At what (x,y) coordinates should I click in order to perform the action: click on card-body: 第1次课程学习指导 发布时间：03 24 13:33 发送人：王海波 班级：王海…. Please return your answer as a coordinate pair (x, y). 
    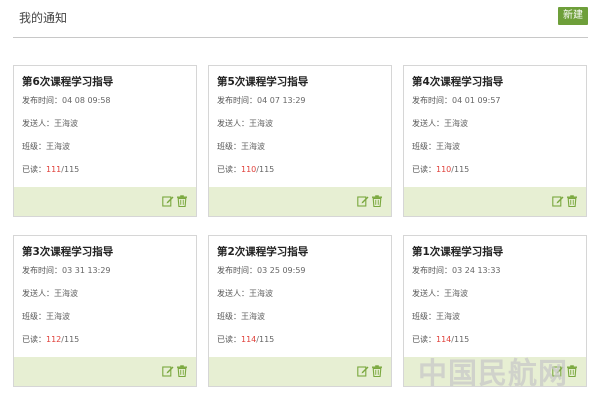
    Looking at the image, I should click on (495, 297).